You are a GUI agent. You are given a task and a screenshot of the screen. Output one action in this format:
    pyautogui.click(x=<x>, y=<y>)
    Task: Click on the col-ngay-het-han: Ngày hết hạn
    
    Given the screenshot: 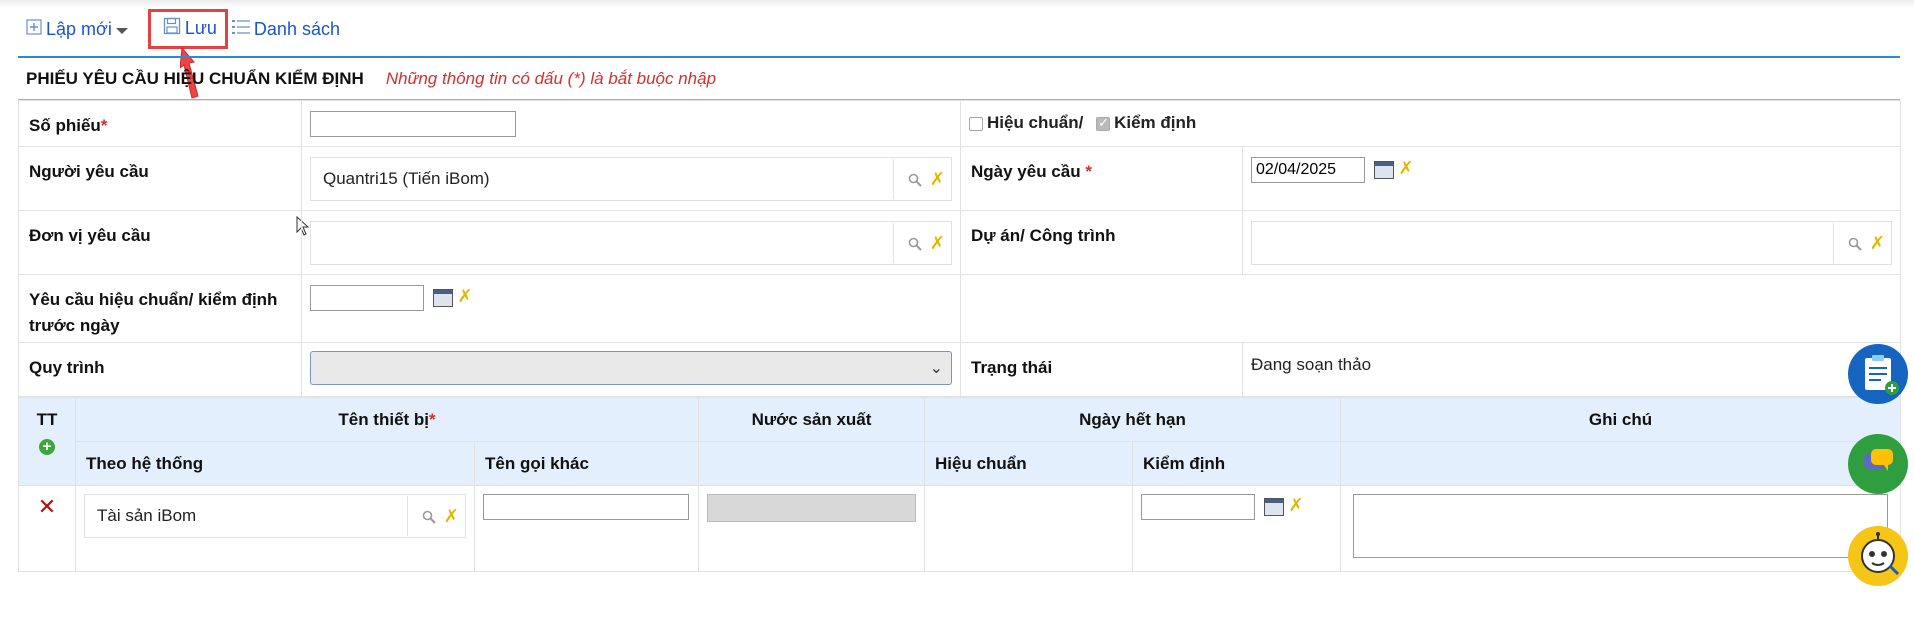 What is the action you would take?
    pyautogui.click(x=1133, y=419)
    